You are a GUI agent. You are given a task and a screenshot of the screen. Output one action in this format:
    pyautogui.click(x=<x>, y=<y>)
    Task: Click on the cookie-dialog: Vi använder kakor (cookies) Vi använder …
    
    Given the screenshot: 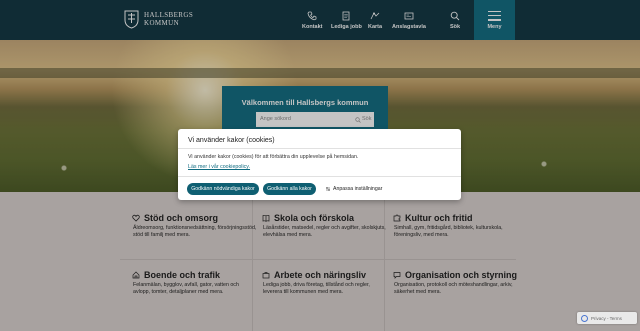 What is the action you would take?
    pyautogui.click(x=319, y=164)
    